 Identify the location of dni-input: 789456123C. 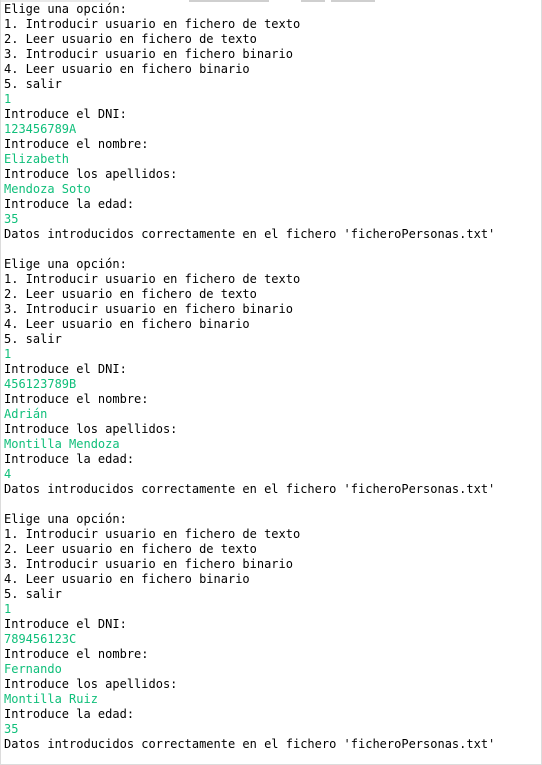
(40, 639).